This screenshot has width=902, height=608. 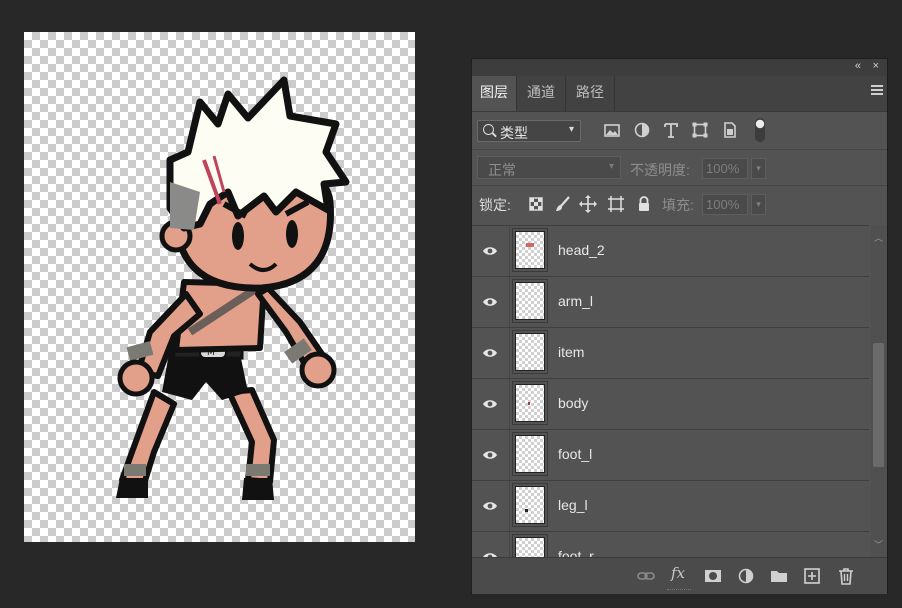 I want to click on layer-name: arm_l, so click(x=576, y=301).